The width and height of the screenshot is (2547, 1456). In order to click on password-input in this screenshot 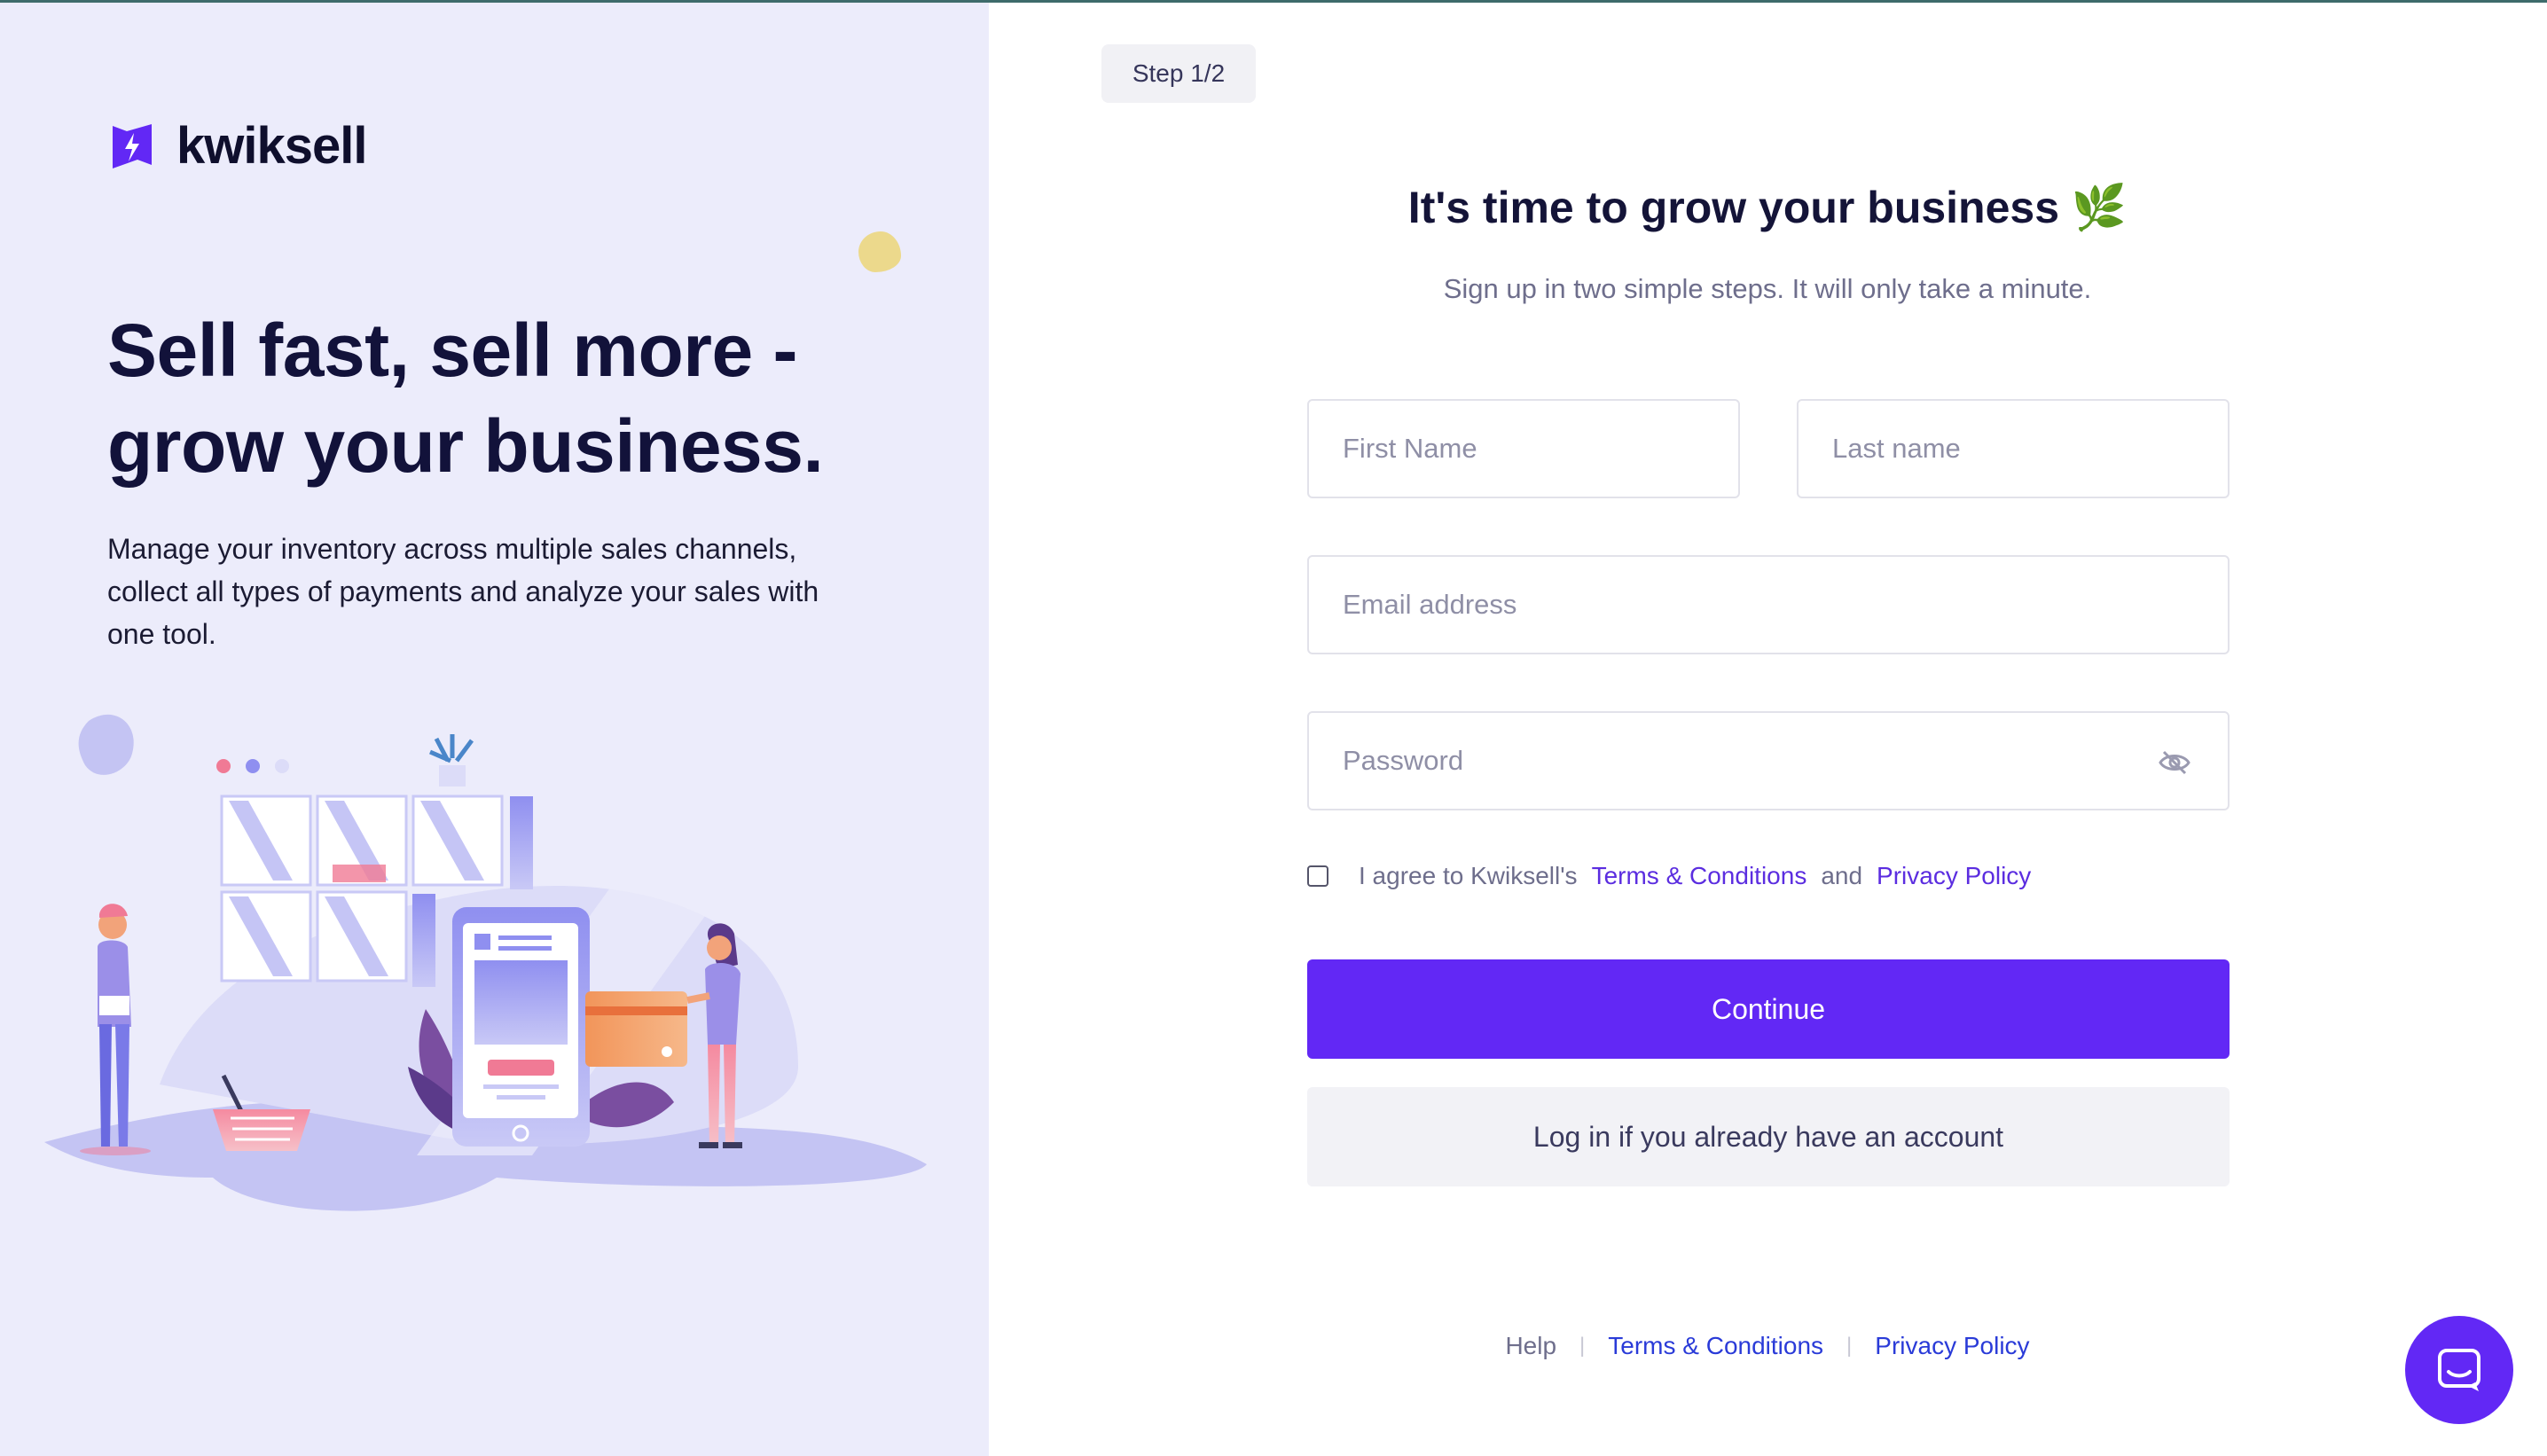, I will do `click(1768, 761)`.